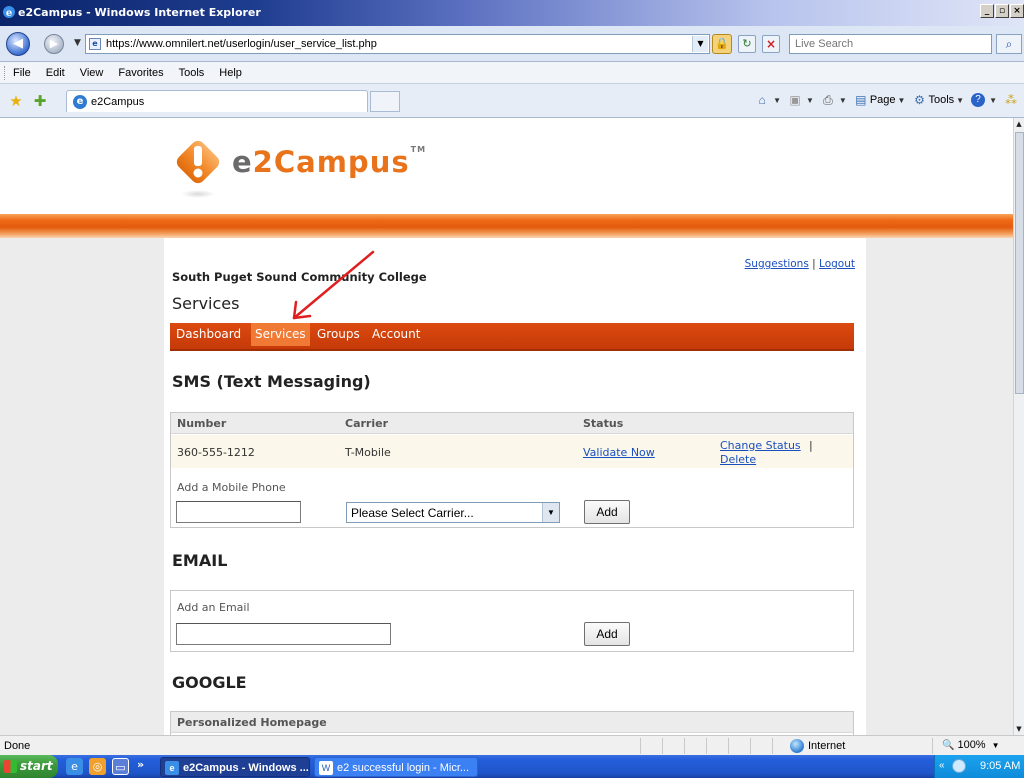  Describe the element at coordinates (198, 194) in the screenshot. I see `logo-shadow` at that location.